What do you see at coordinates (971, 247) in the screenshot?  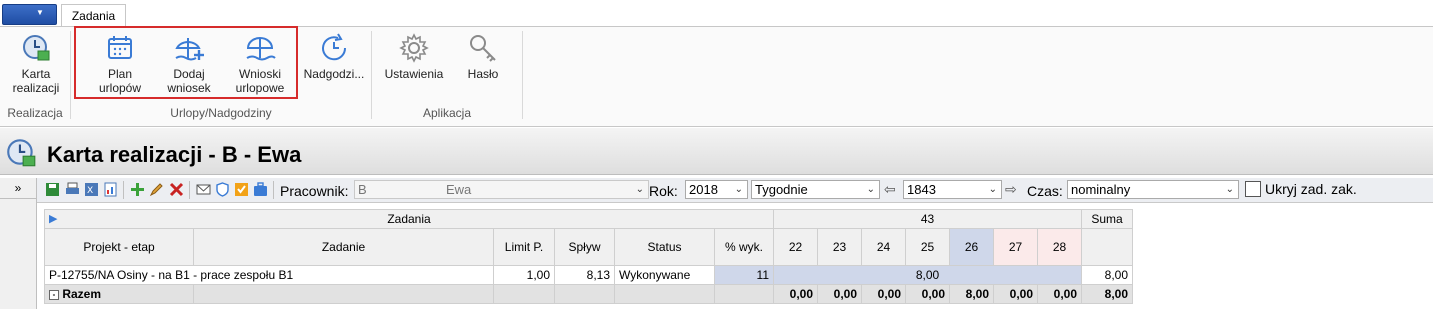 I see `col-day-selected: 26` at bounding box center [971, 247].